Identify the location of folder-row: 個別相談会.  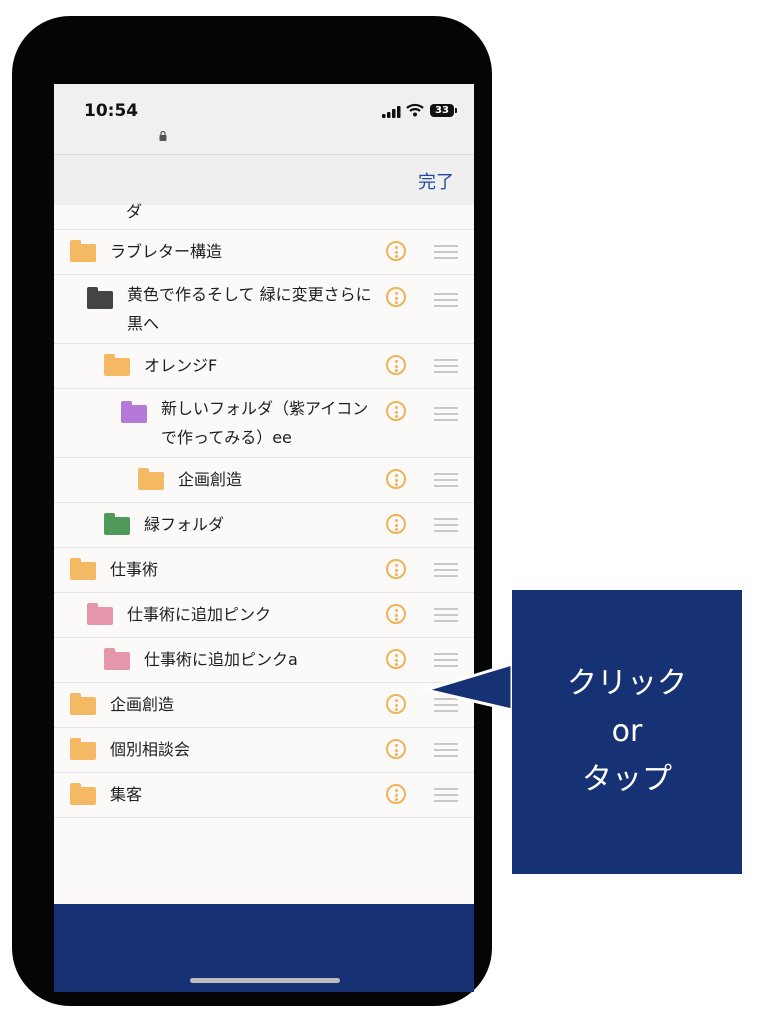
(264, 750).